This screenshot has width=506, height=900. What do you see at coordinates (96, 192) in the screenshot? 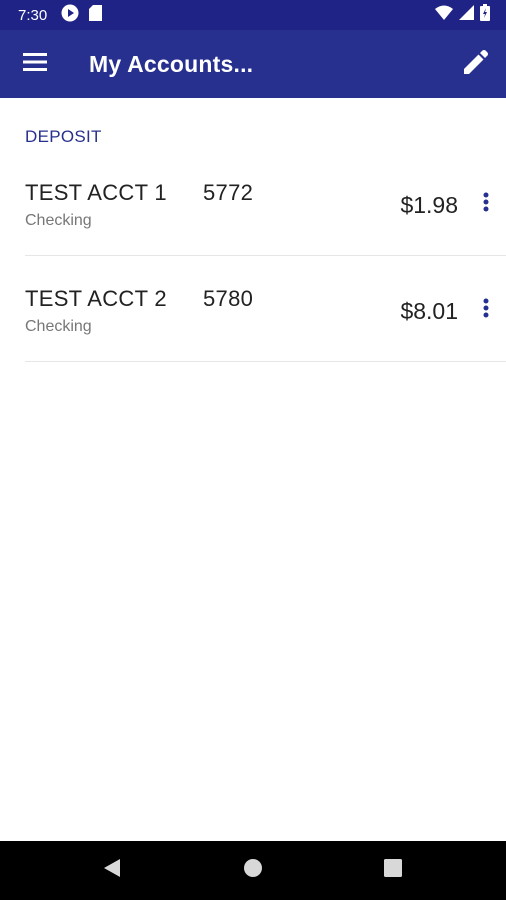
I see `account-name: TEST ACCT 1` at bounding box center [96, 192].